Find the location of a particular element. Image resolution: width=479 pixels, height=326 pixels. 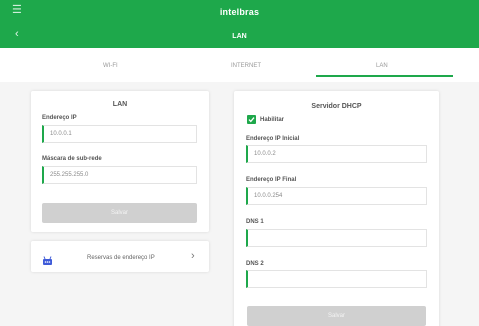

dhcp-save-button: Salvar is located at coordinates (336, 316).